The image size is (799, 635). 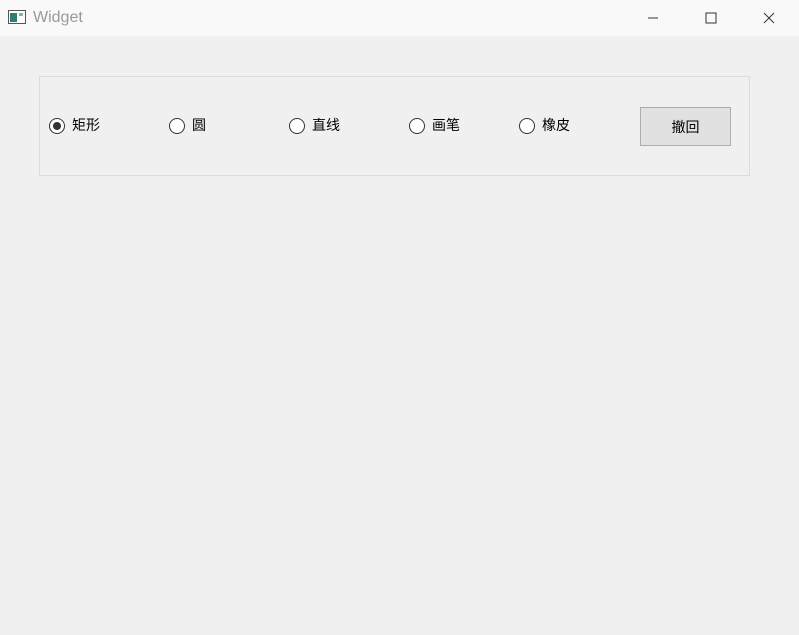 I want to click on close-button, so click(x=769, y=18).